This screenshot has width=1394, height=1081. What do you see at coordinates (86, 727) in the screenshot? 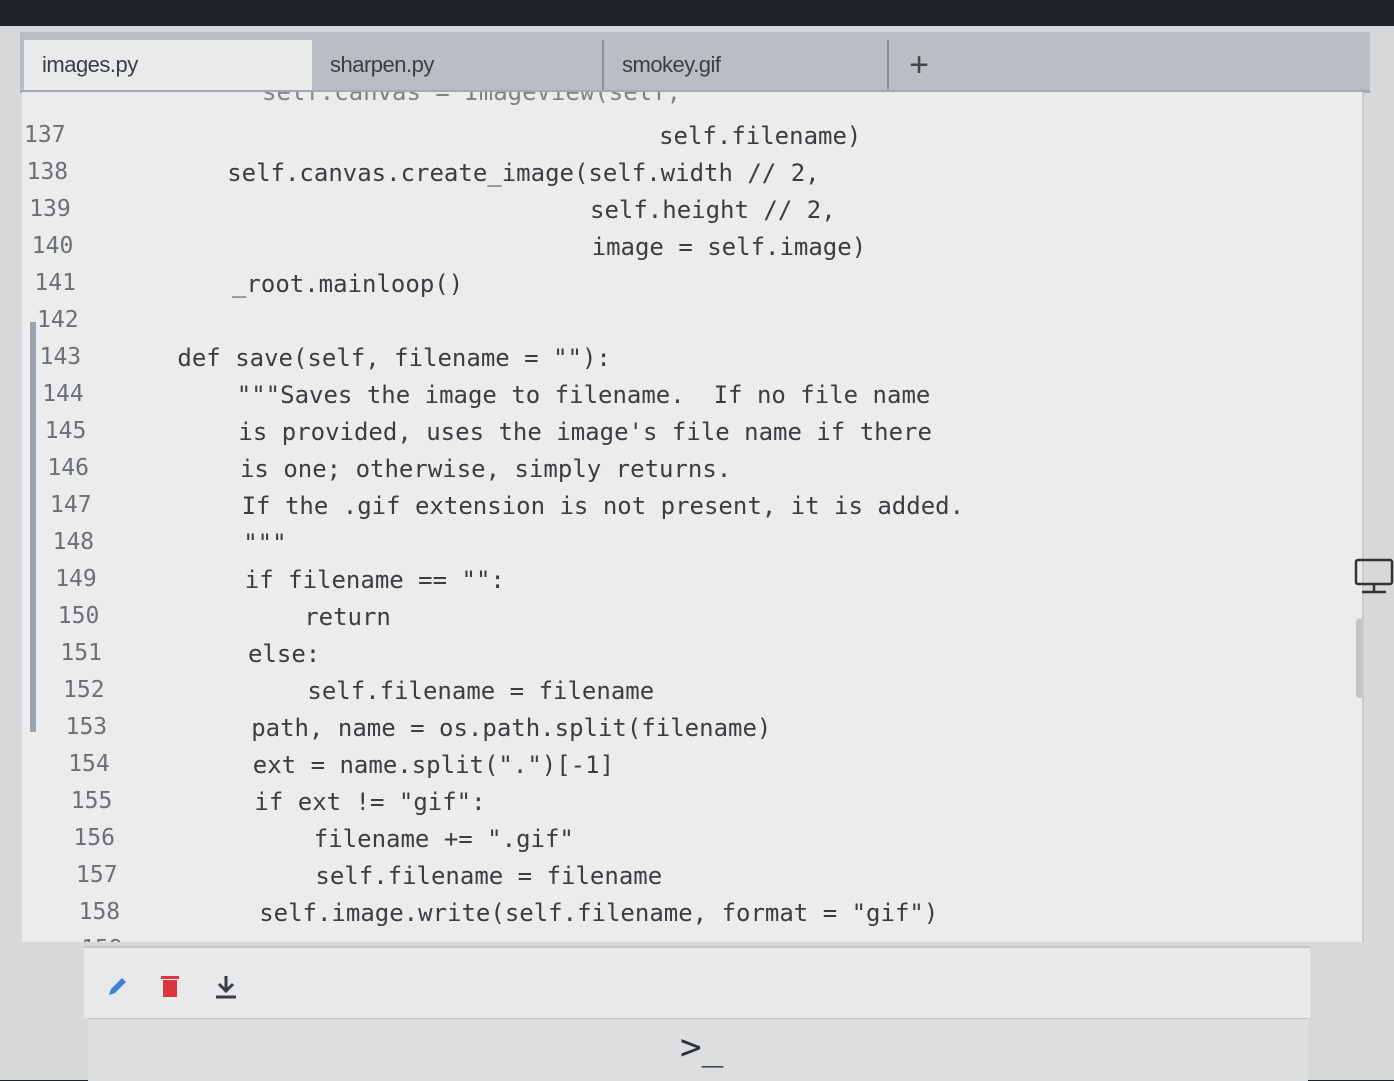
I see `line-number: 153` at bounding box center [86, 727].